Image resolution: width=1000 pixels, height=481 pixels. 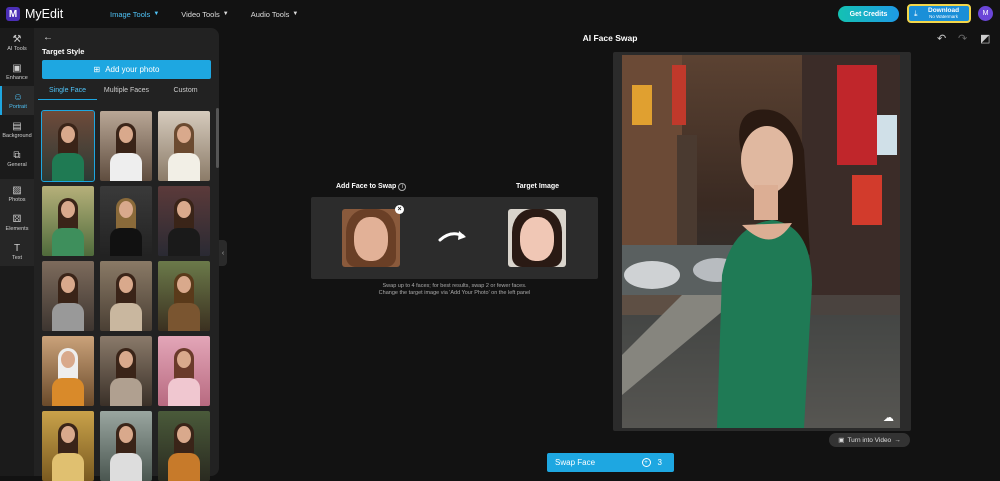 I want to click on panel-scrollbar, so click(x=217, y=138).